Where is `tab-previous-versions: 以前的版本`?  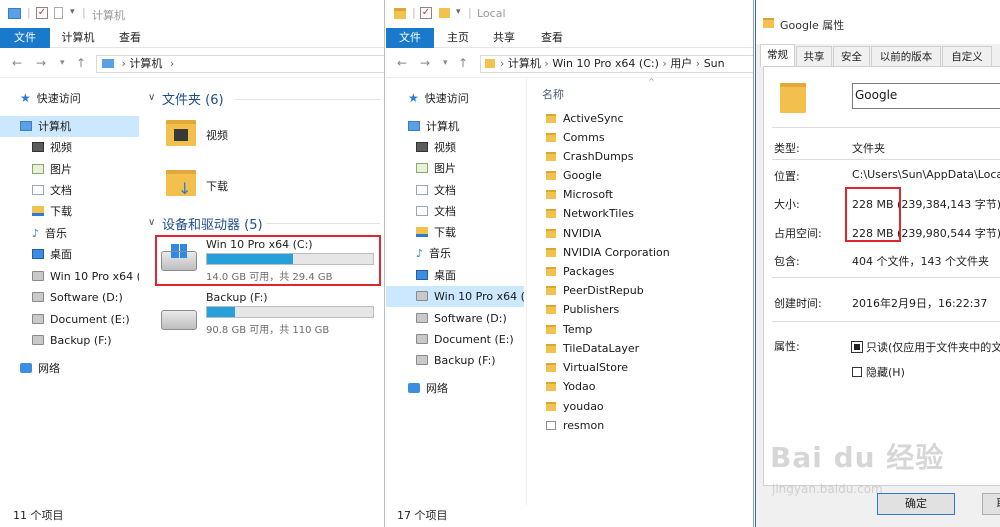 tab-previous-versions: 以前的版本 is located at coordinates (906, 56).